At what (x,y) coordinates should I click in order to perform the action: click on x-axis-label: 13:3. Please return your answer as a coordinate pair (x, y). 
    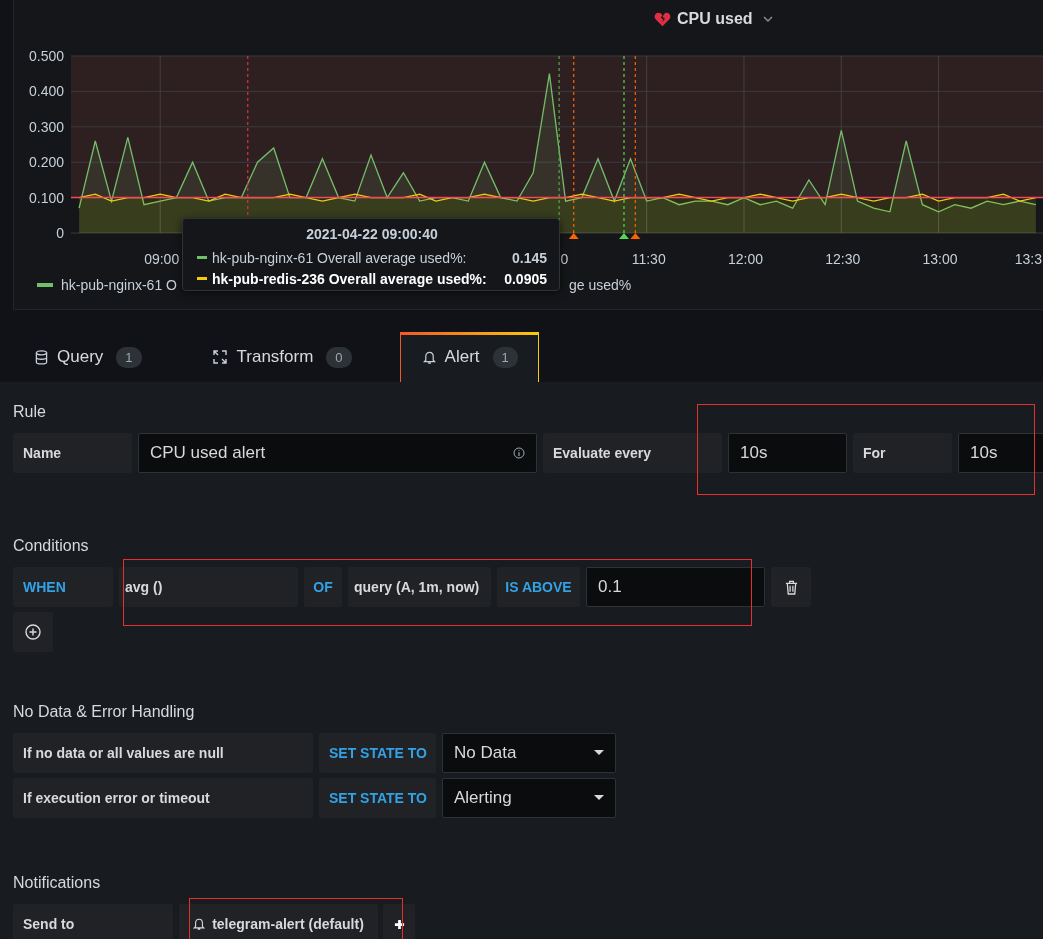
    Looking at the image, I should click on (1028, 259).